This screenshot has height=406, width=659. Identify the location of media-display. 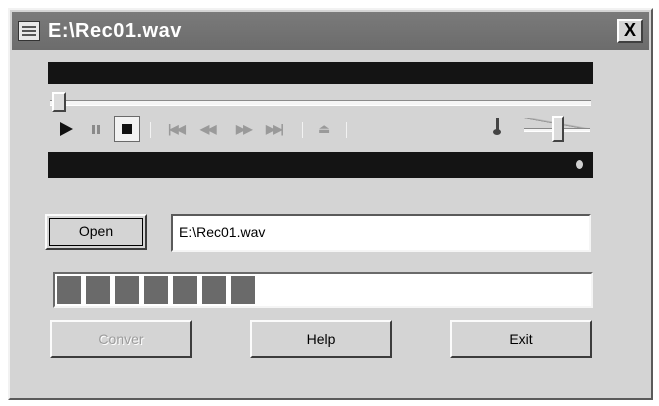
(320, 73).